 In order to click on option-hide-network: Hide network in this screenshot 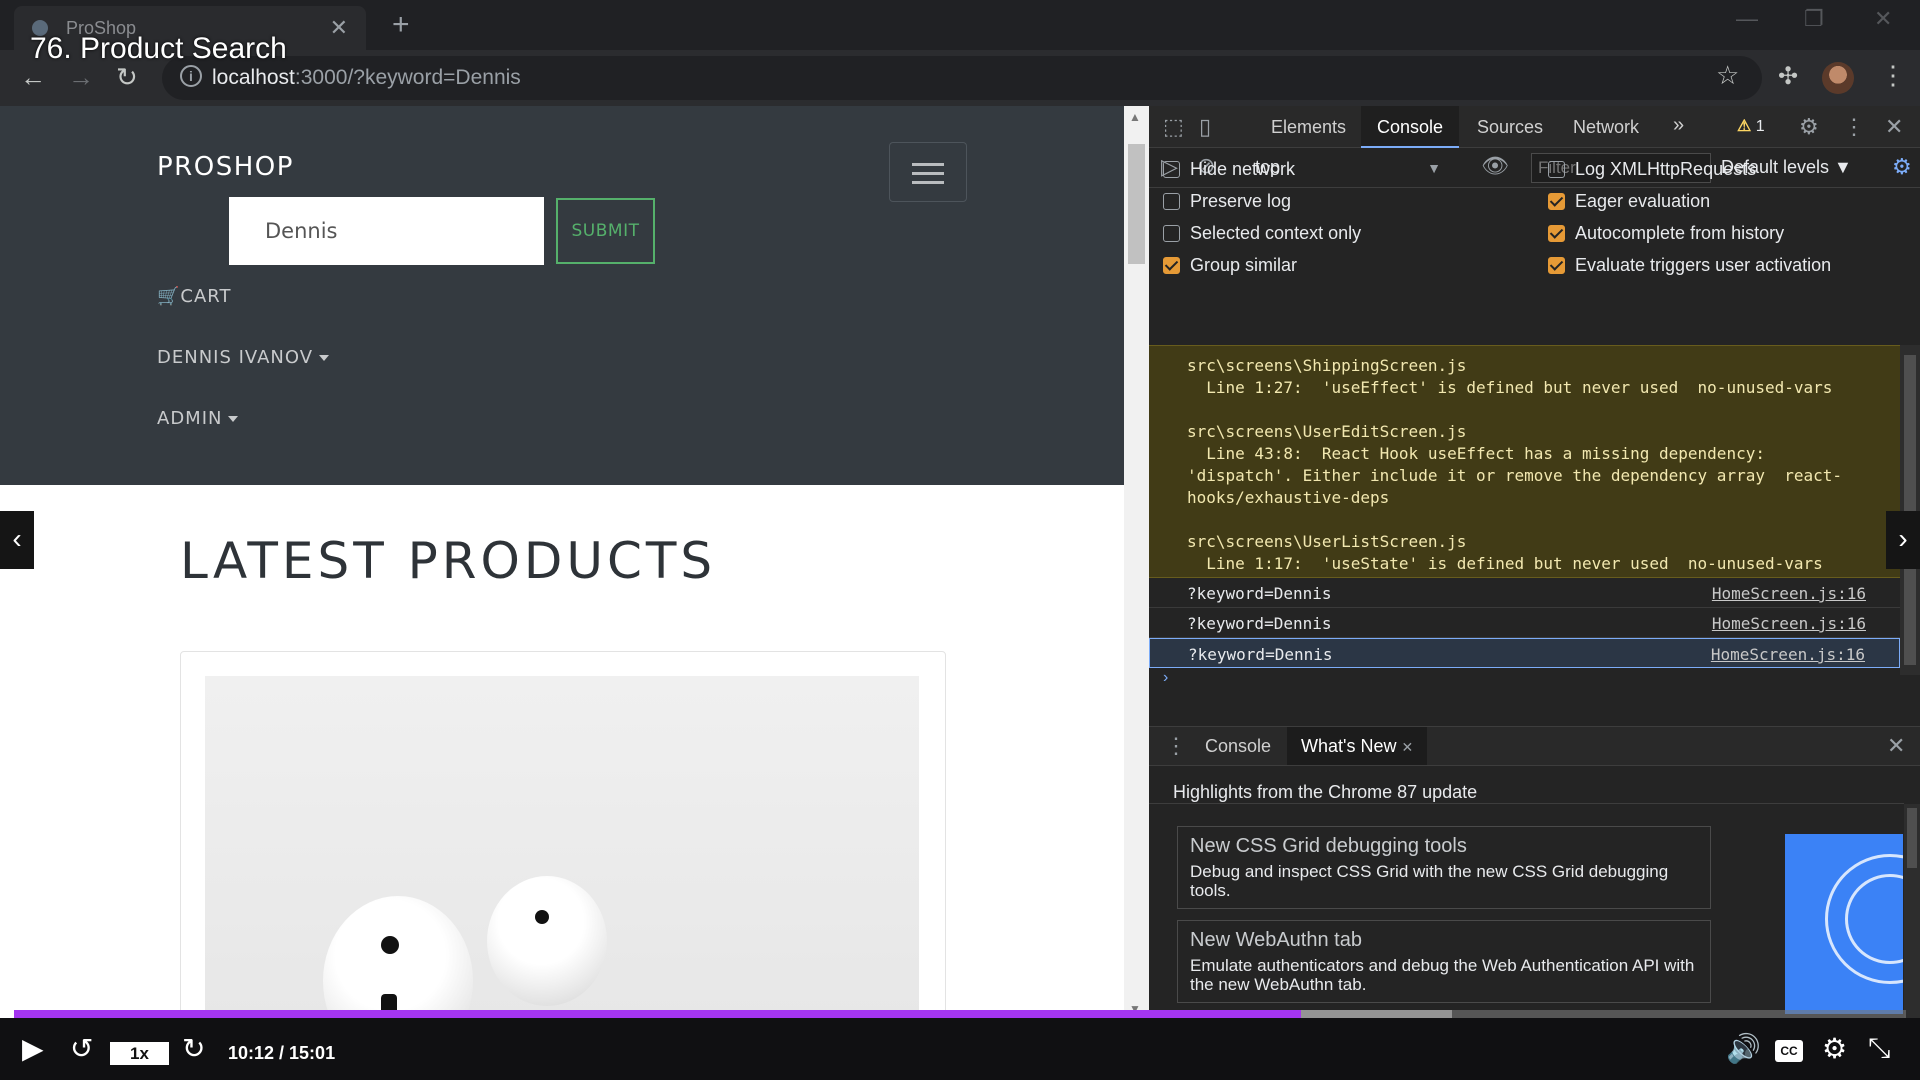, I will do `click(1229, 169)`.